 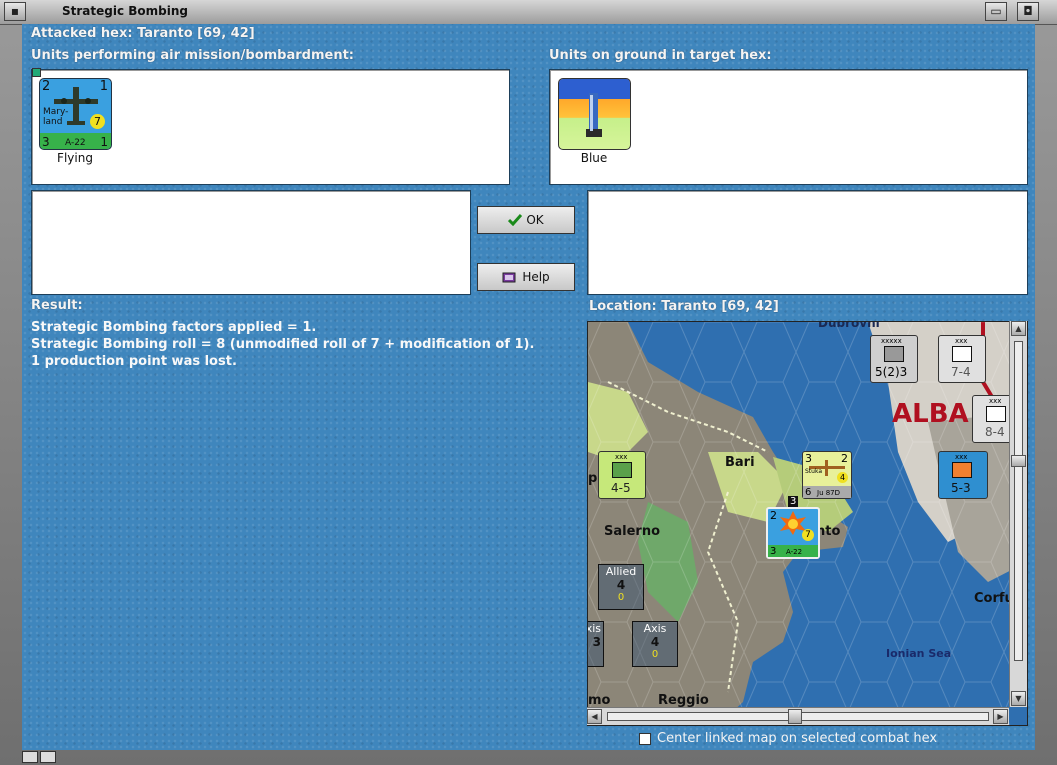 I want to click on allied-value: 4, so click(x=621, y=585).